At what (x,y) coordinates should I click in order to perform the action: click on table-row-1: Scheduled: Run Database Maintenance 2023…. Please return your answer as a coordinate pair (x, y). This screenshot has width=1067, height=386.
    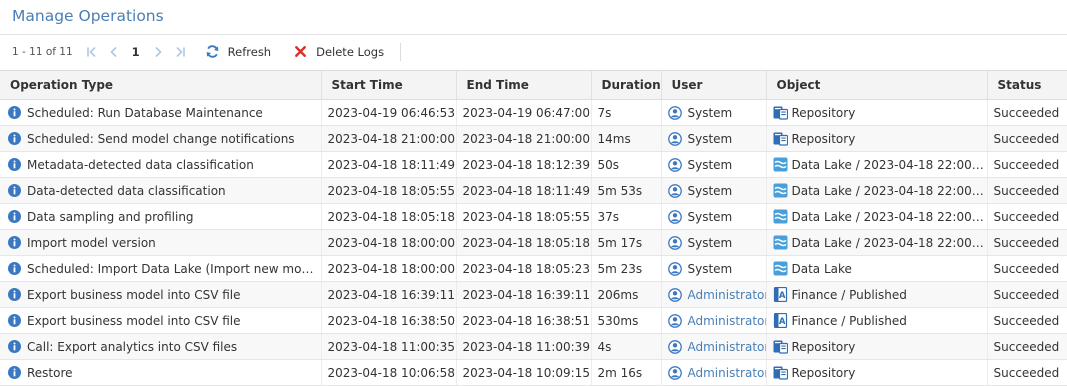
    Looking at the image, I should click on (533, 112).